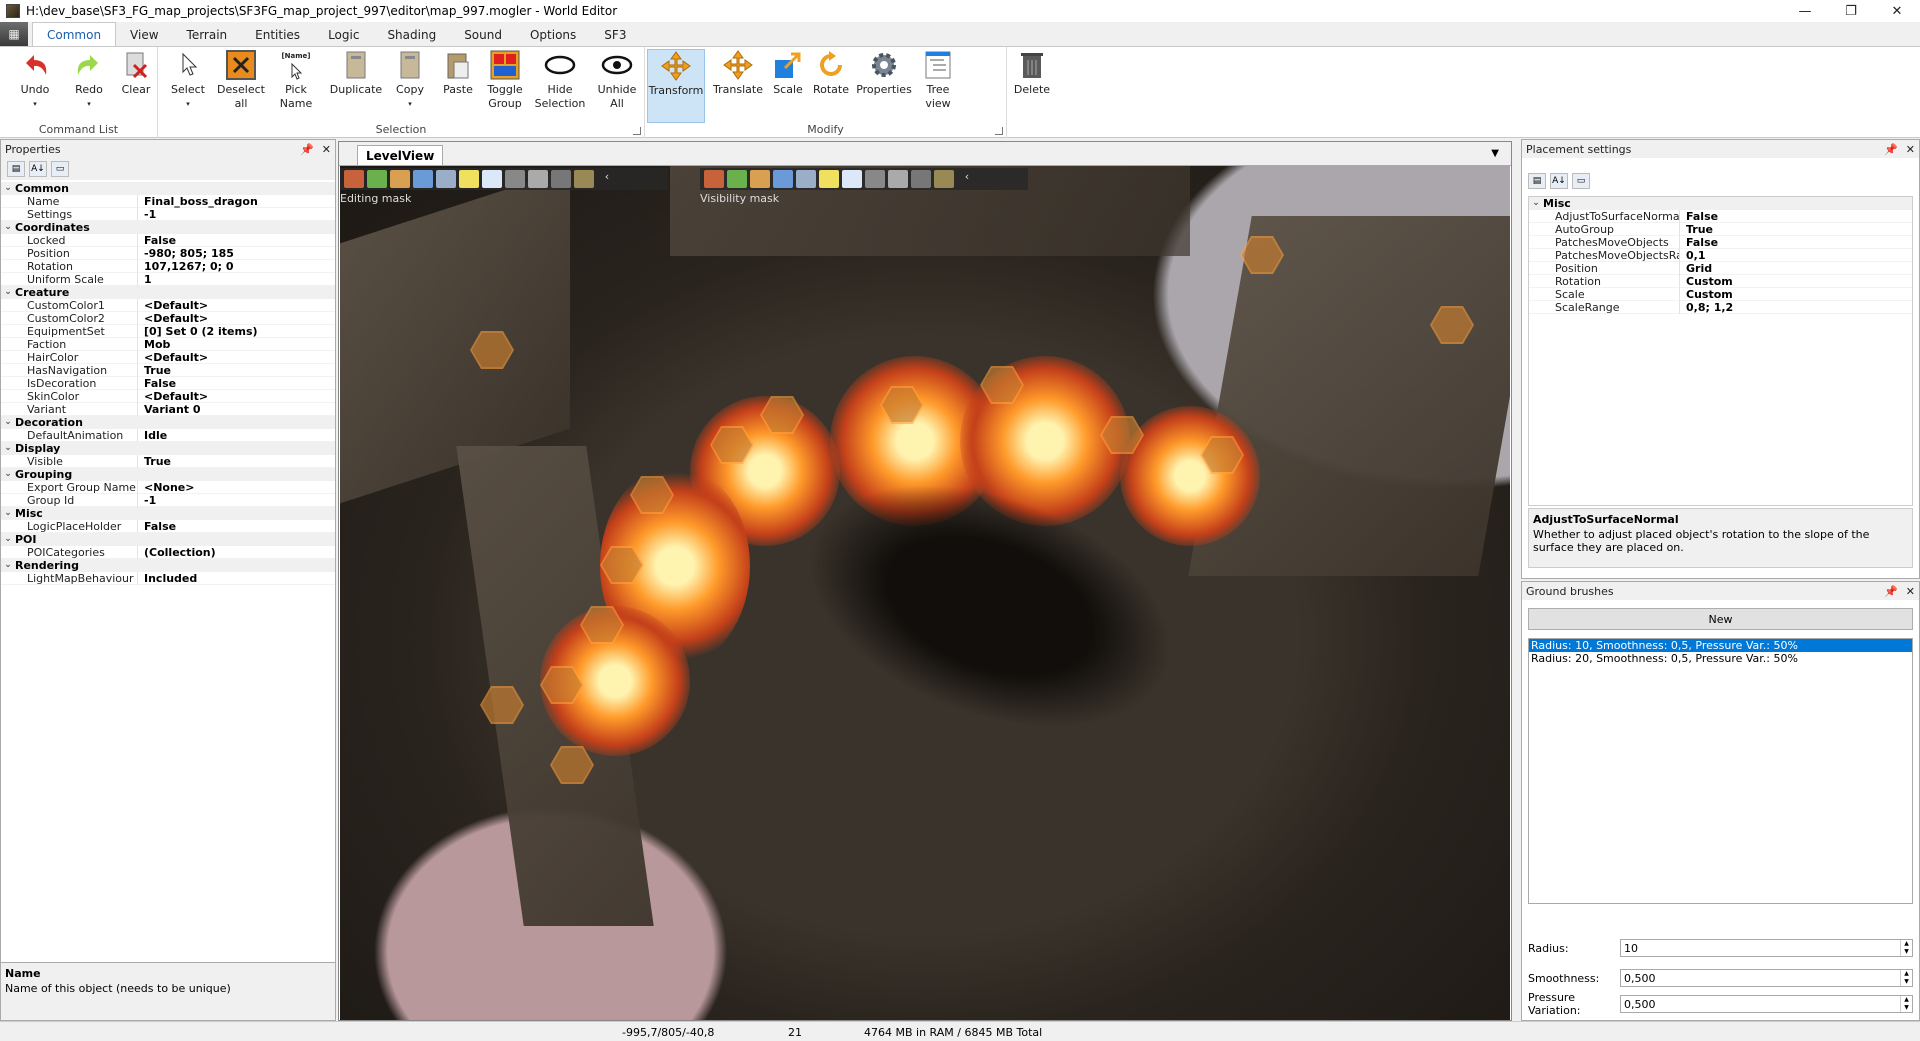 The image size is (1920, 1041). What do you see at coordinates (16, 169) in the screenshot?
I see `categorized-view-icon: ▤` at bounding box center [16, 169].